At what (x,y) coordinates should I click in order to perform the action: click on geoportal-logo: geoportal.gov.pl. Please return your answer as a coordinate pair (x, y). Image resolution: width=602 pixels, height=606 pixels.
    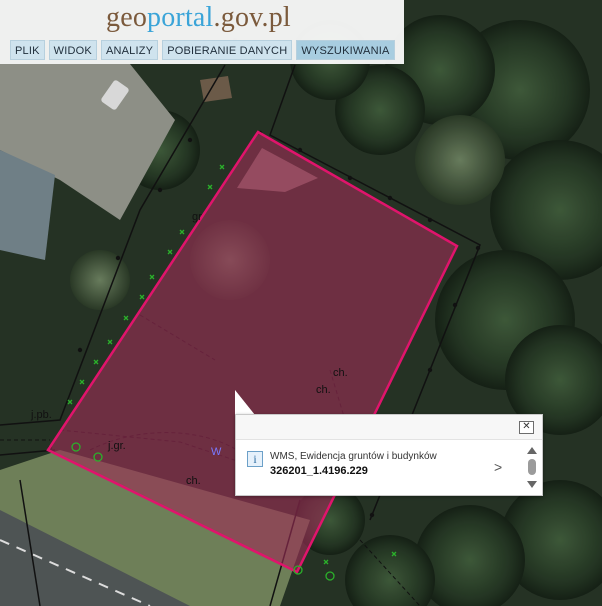
    Looking at the image, I should click on (198, 18).